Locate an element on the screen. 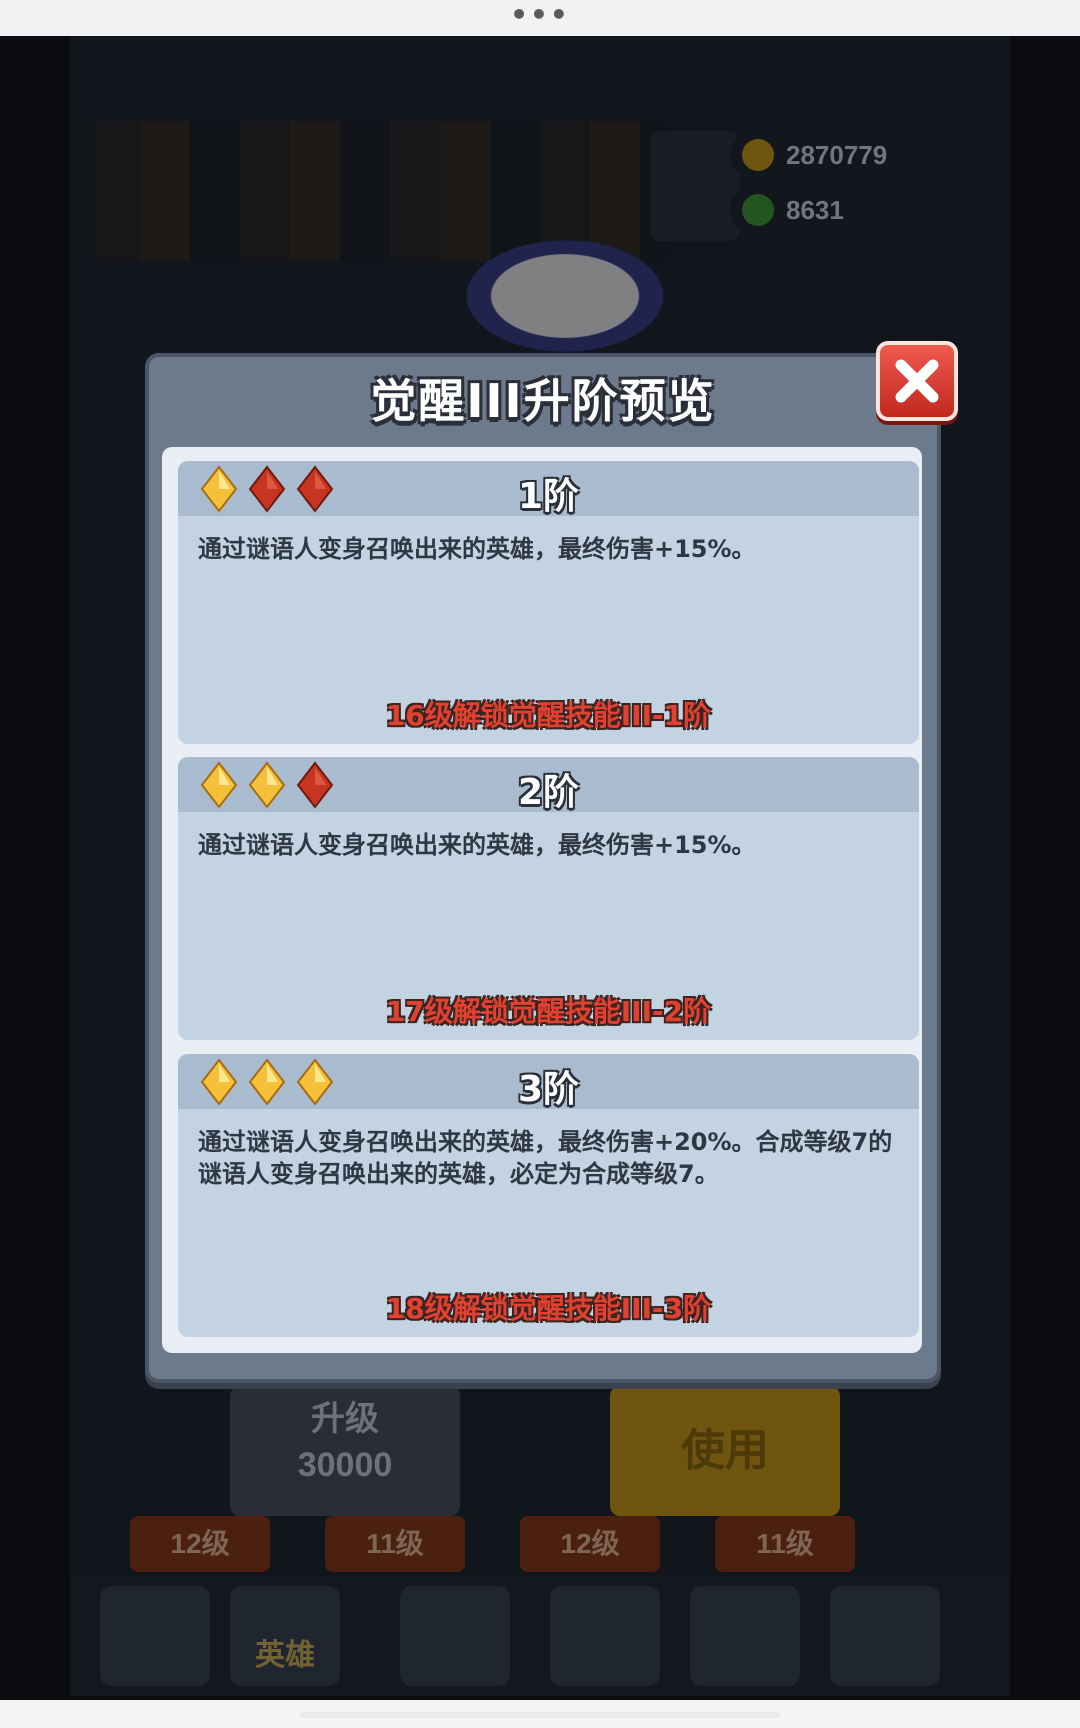  stage-header: 1阶 is located at coordinates (548, 489).